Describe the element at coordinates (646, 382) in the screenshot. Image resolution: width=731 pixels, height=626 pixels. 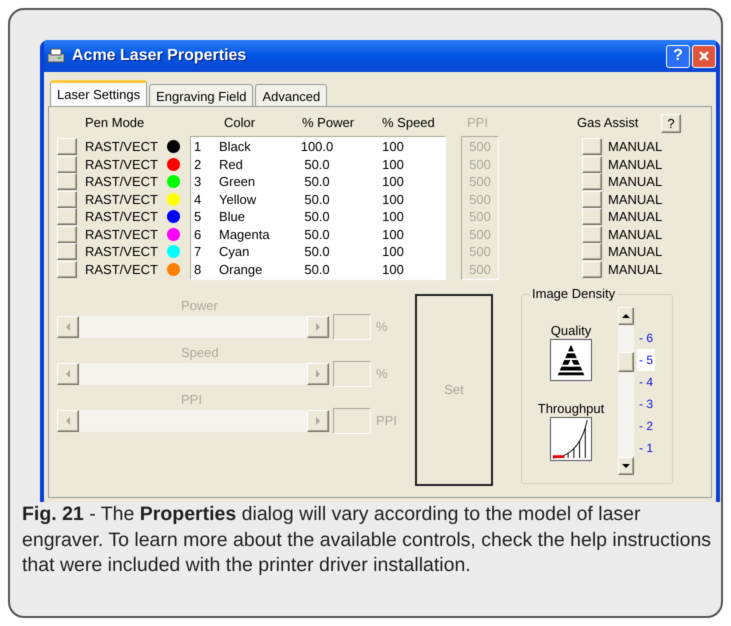
I see `density-tick-label: - 4` at that location.